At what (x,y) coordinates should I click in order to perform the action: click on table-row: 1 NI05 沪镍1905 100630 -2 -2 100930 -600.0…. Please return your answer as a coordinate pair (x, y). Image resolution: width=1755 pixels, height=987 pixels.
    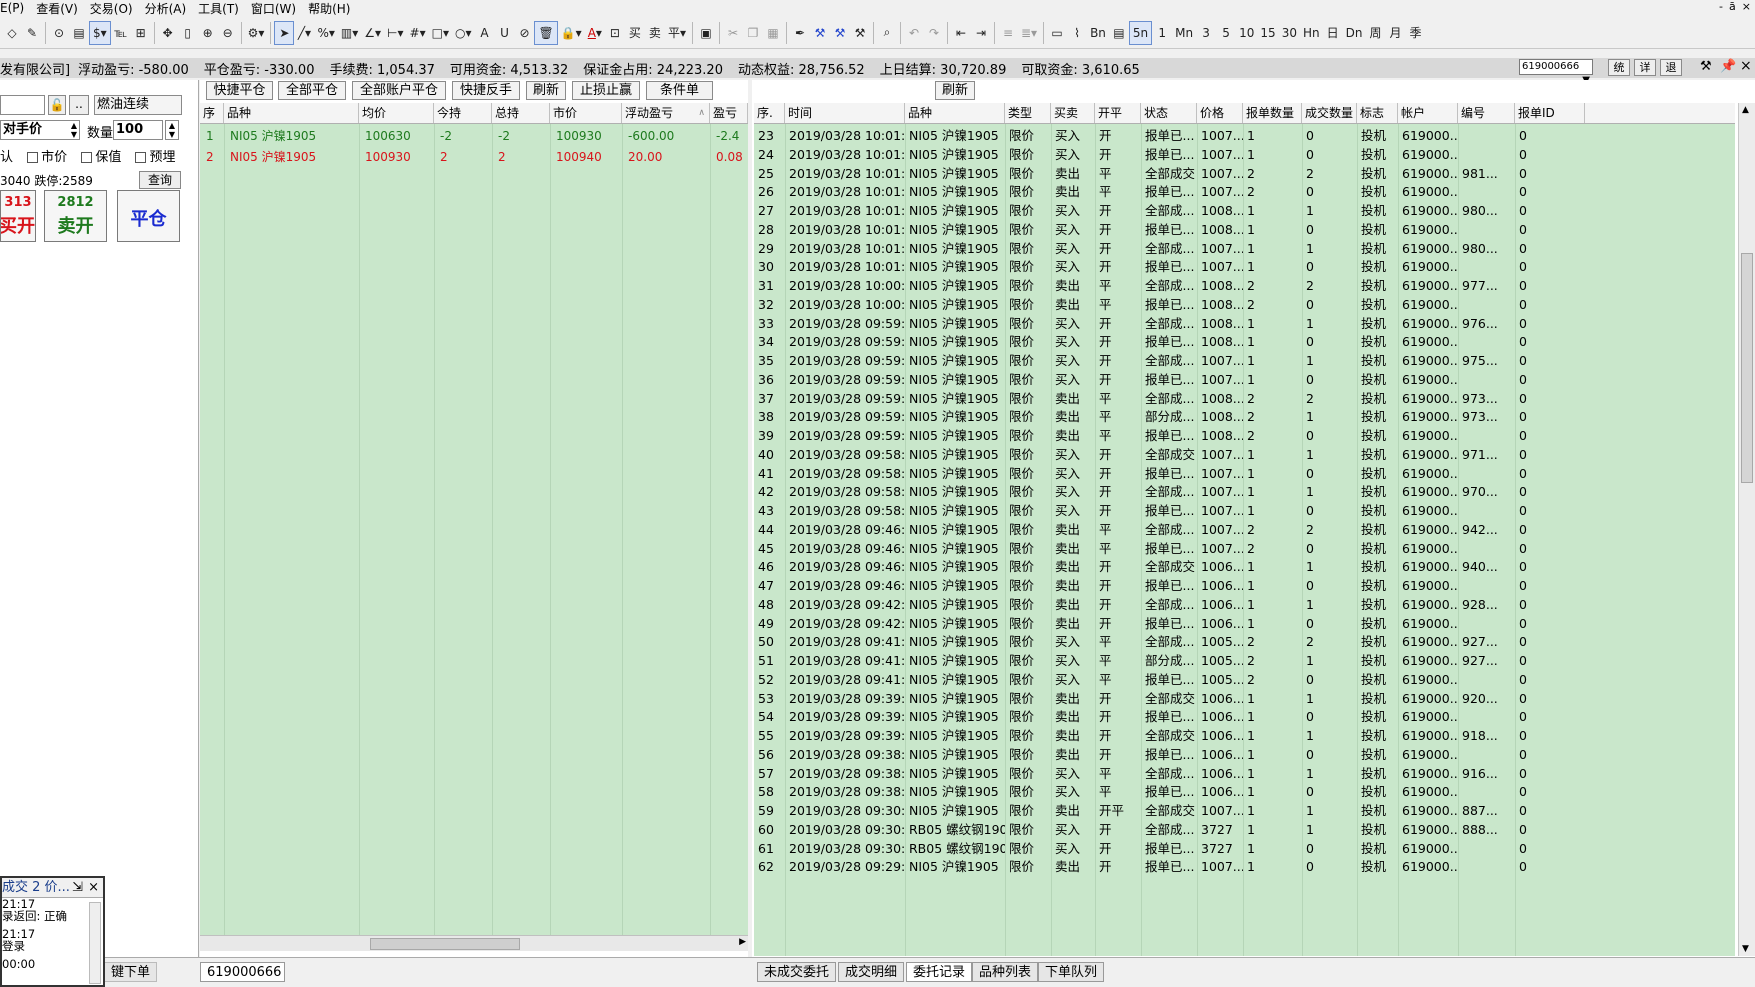
    Looking at the image, I should click on (474, 136).